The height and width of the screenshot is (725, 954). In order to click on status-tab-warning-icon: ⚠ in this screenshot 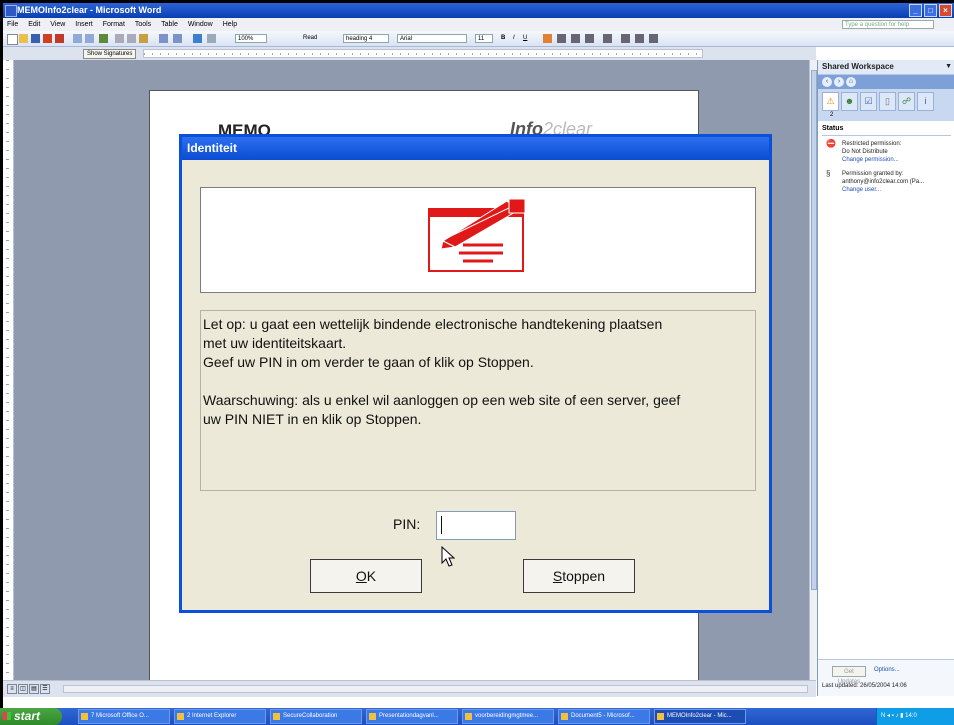, I will do `click(830, 101)`.